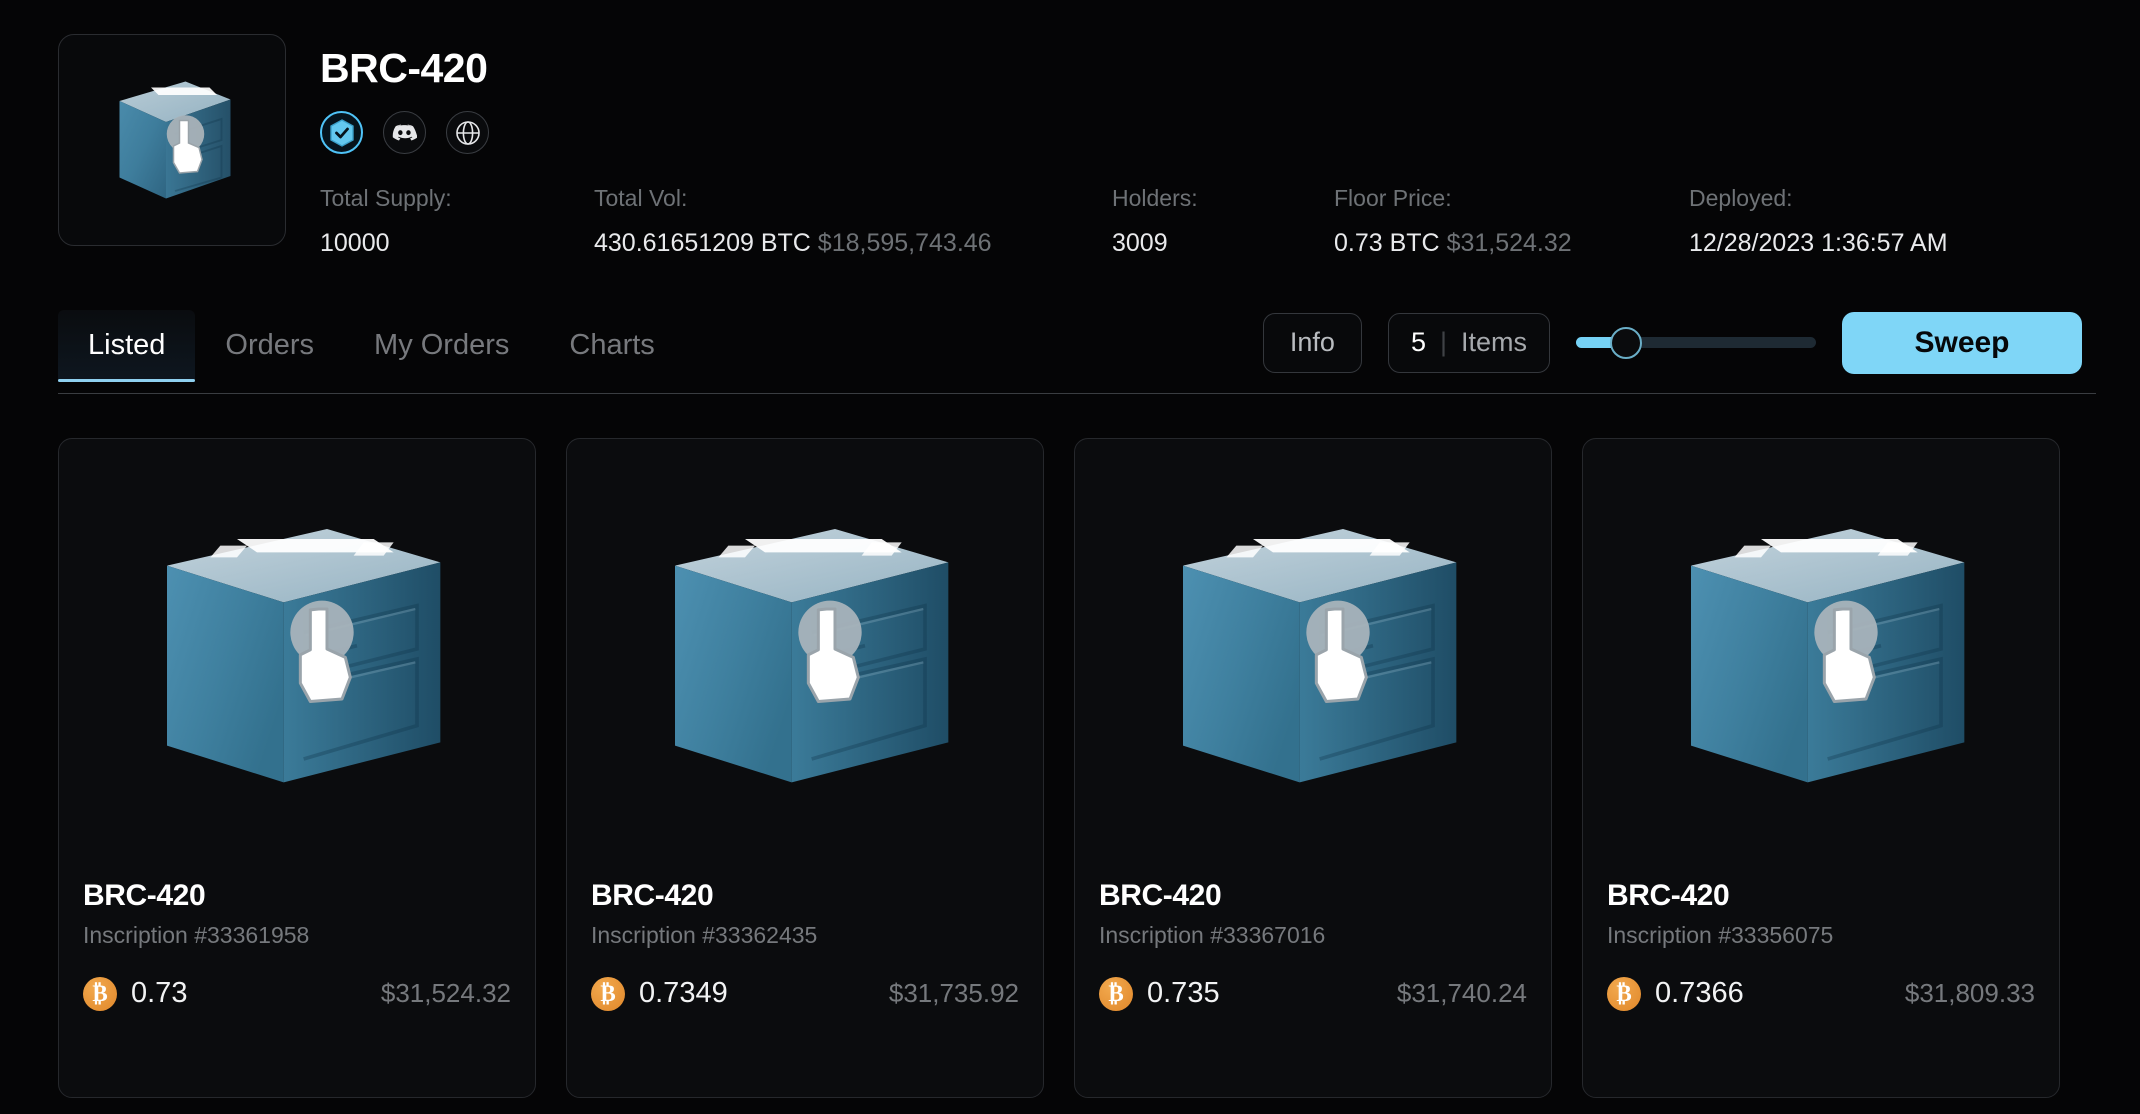 This screenshot has width=2140, height=1114. Describe the element at coordinates (1962, 342) in the screenshot. I see `sweep-button: Sweep` at that location.